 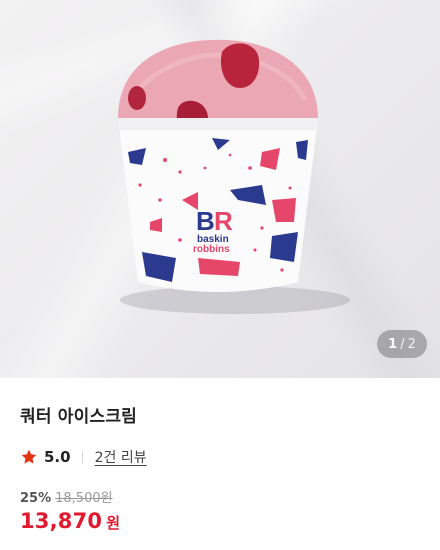 What do you see at coordinates (61, 521) in the screenshot?
I see `sale-price: 13,870` at bounding box center [61, 521].